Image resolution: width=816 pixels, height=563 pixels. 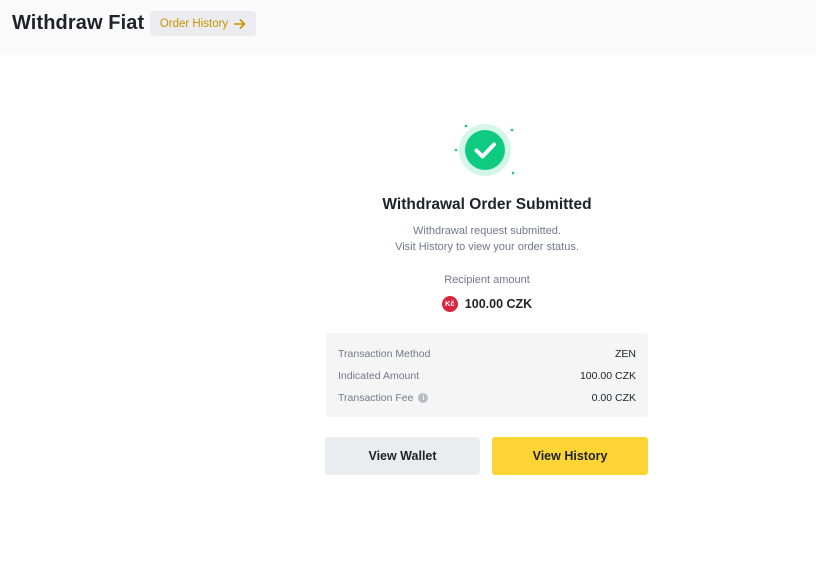 What do you see at coordinates (487, 231) in the screenshot?
I see `result-desc-line1: Withdrawal request submitted.` at bounding box center [487, 231].